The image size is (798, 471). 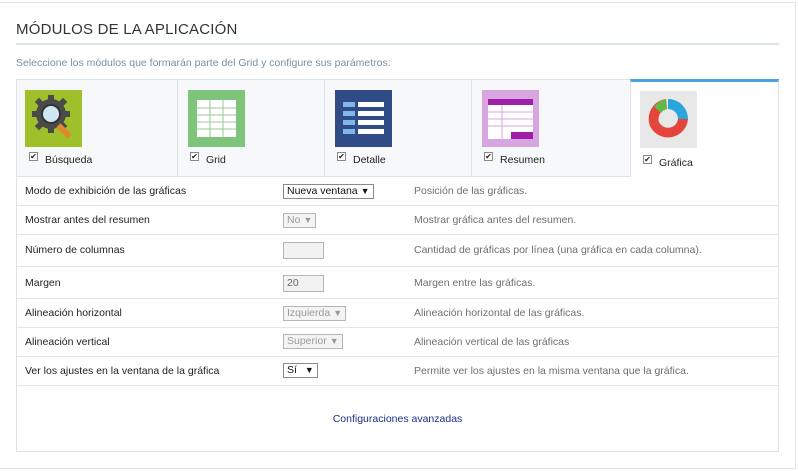 I want to click on detalle-checkbox: ✔, so click(x=341, y=156).